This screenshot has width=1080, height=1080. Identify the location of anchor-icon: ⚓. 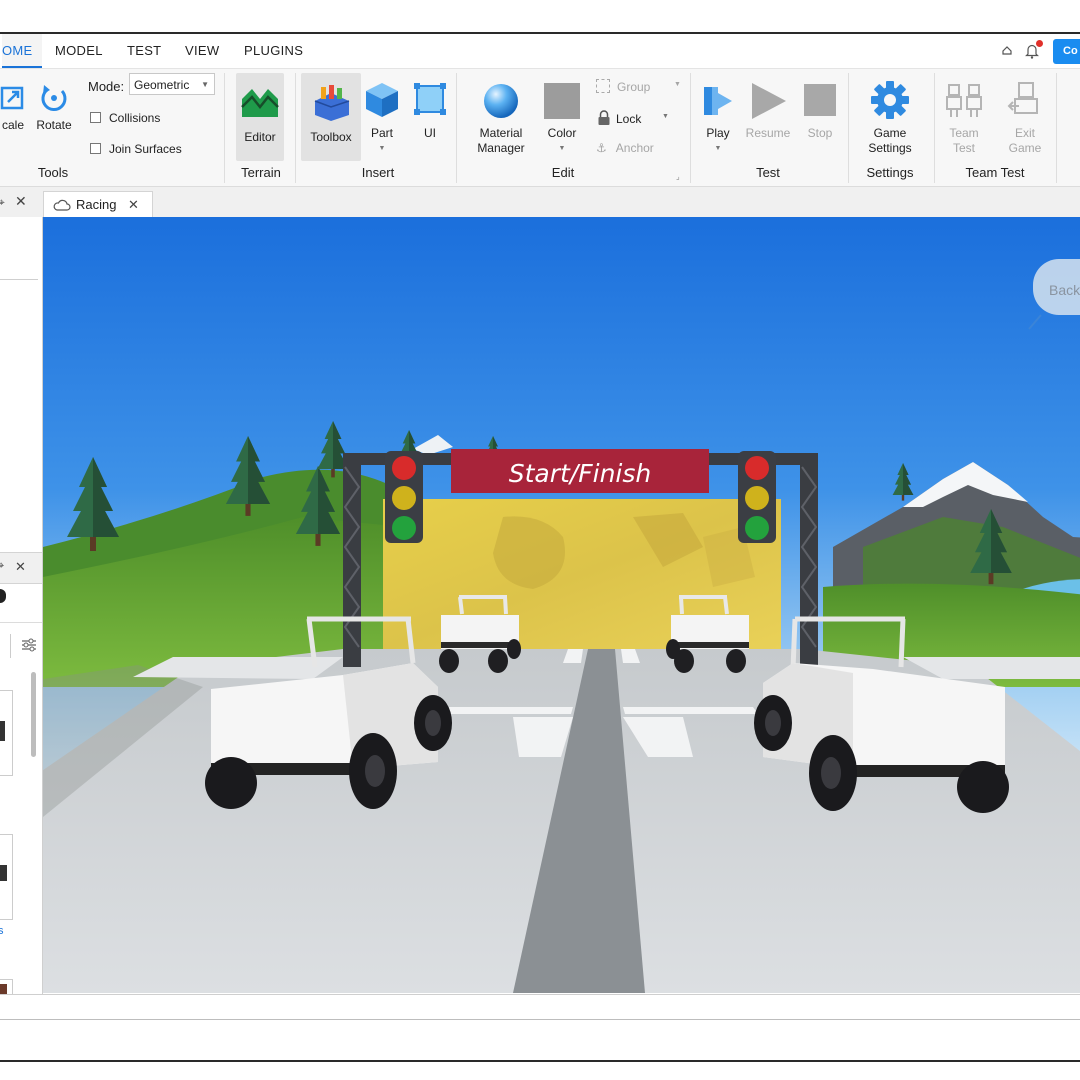
(601, 148).